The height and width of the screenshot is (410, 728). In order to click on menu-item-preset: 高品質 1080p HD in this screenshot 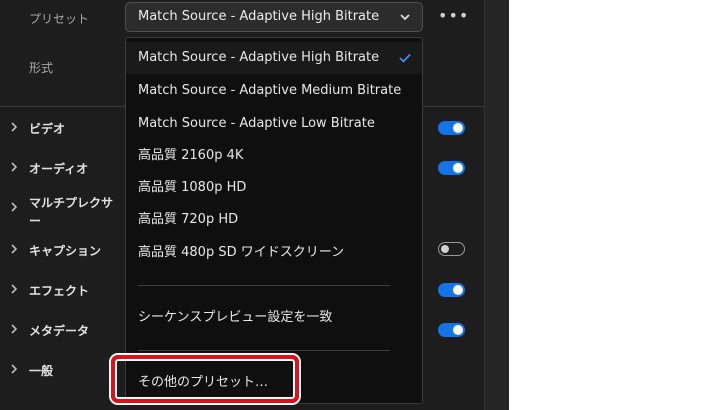, I will do `click(274, 188)`.